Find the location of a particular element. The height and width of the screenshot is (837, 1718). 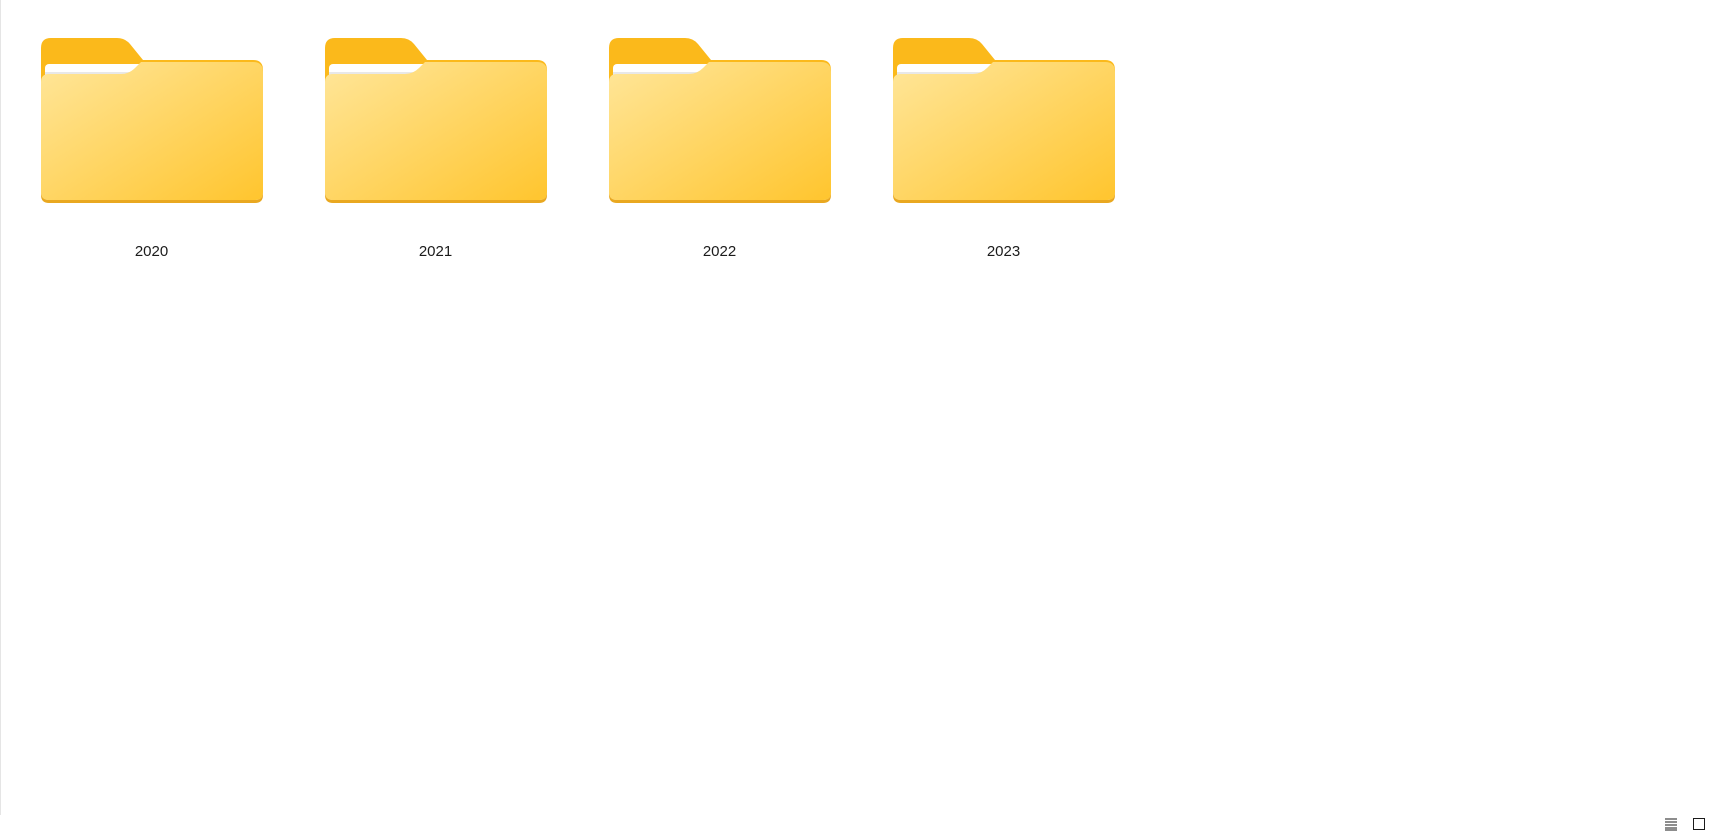

folder-item-2020: 2020 is located at coordinates (151, 162).